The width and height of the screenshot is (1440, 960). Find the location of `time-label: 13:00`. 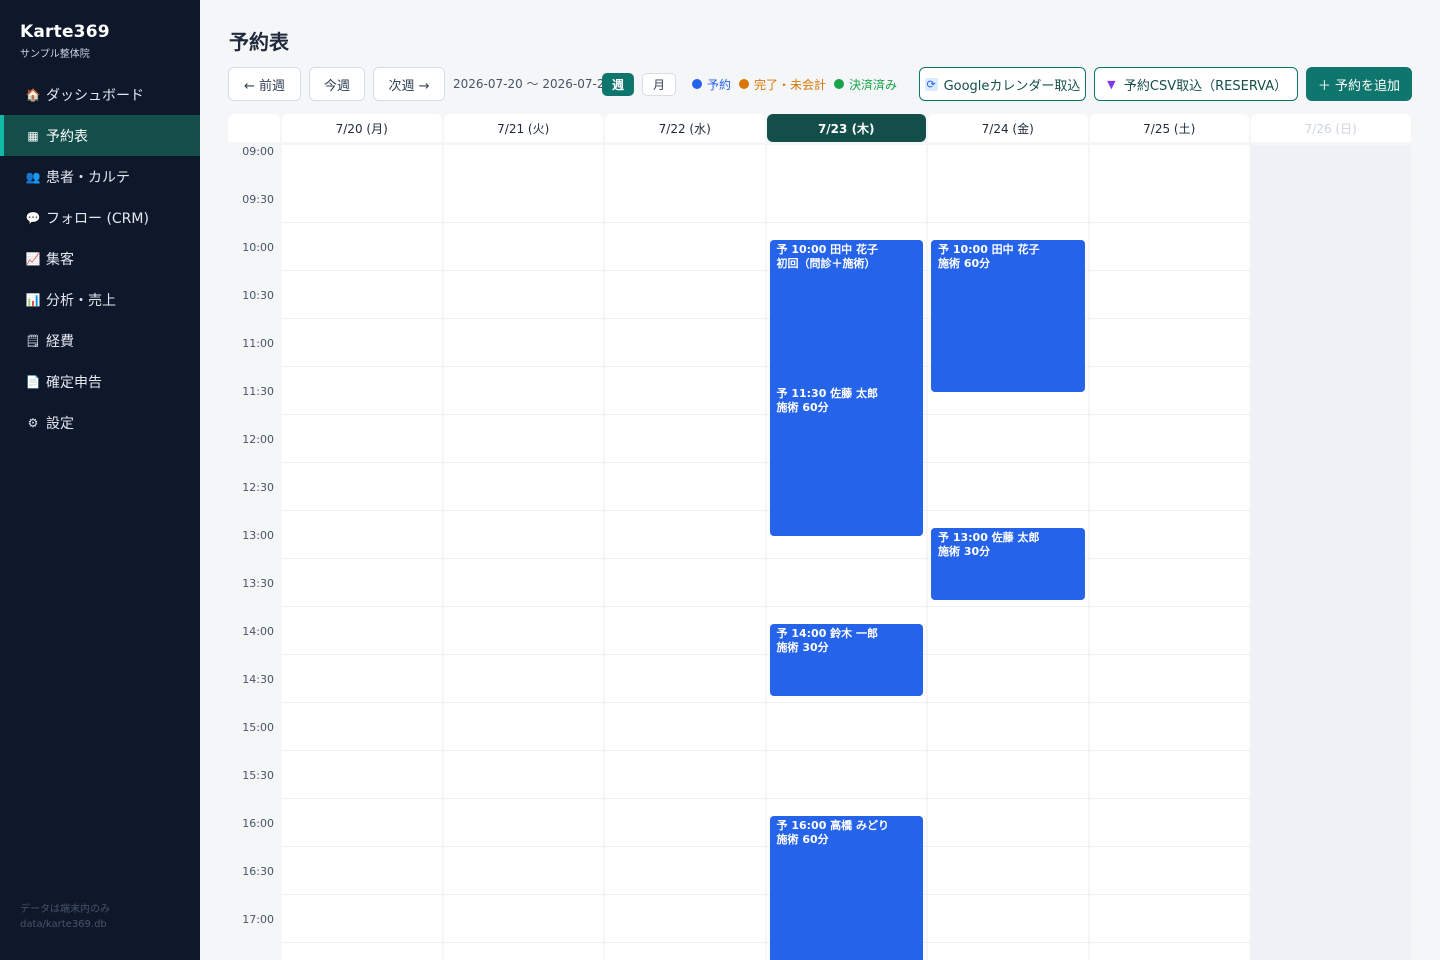

time-label: 13:00 is located at coordinates (258, 535).